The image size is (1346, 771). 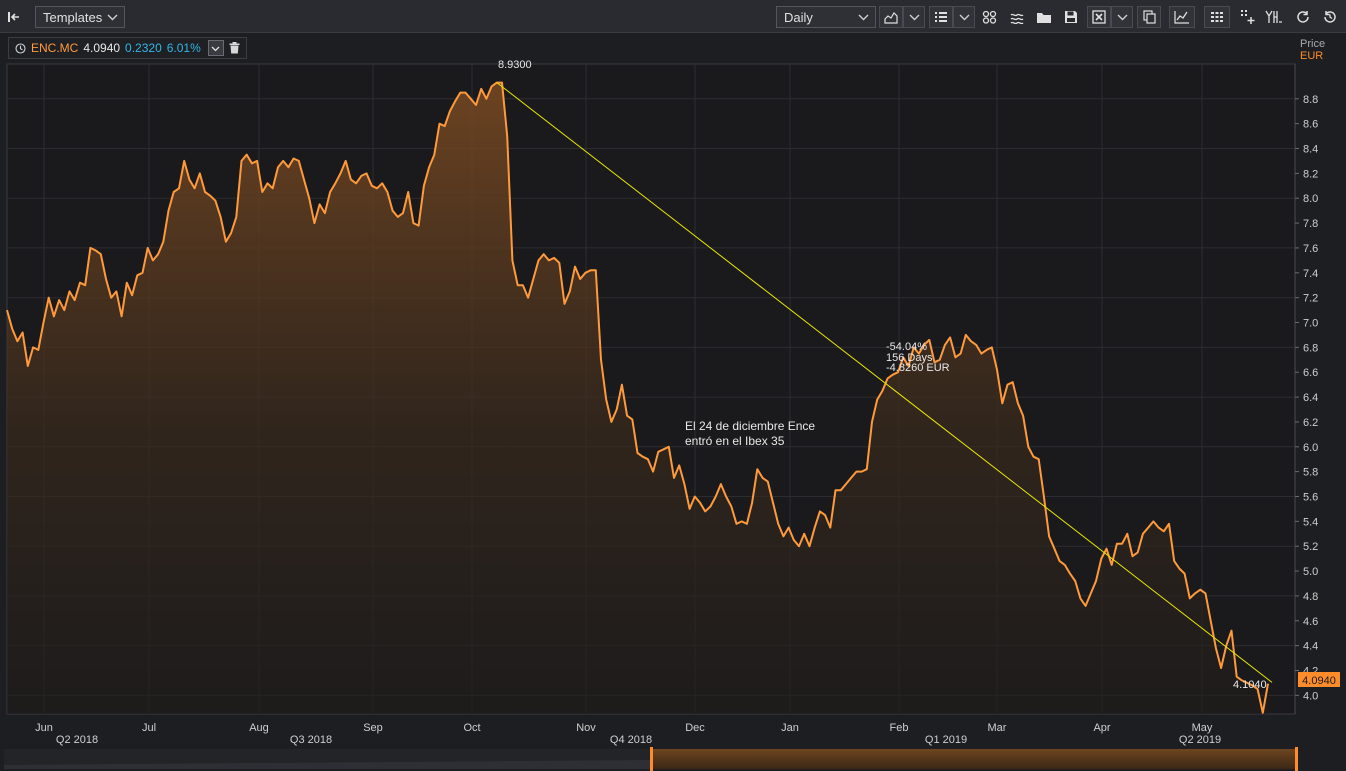 I want to click on y-tick-label: 6.4, so click(x=1310, y=398).